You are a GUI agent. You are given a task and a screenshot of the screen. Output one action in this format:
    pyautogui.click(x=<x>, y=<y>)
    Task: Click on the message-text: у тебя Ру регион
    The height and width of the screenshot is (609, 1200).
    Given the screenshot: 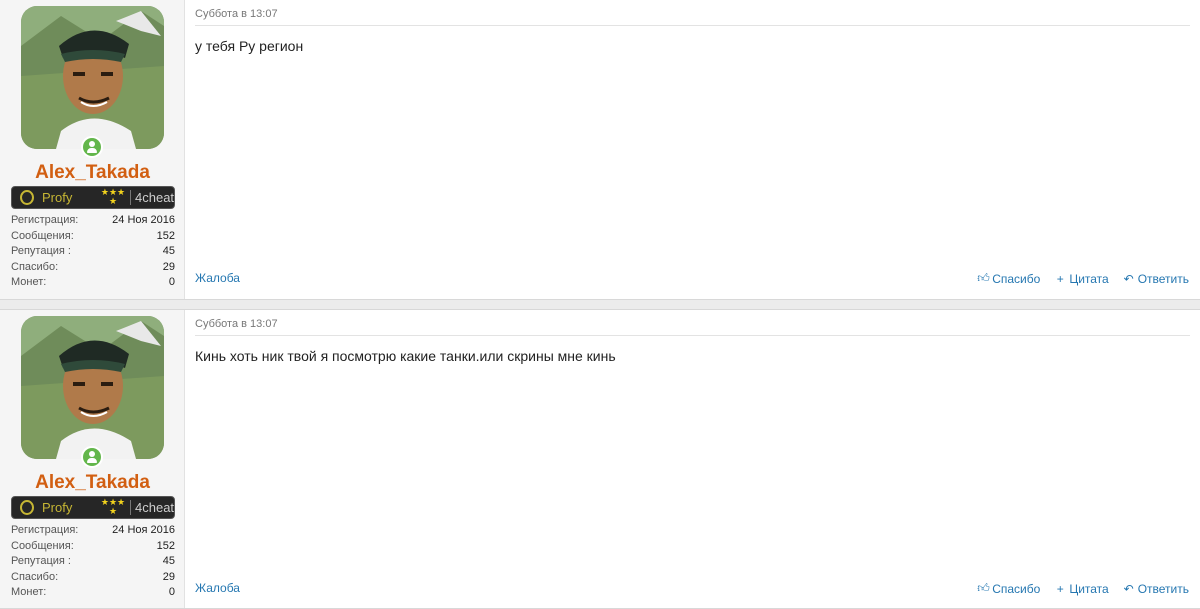 What is the action you would take?
    pyautogui.click(x=249, y=46)
    